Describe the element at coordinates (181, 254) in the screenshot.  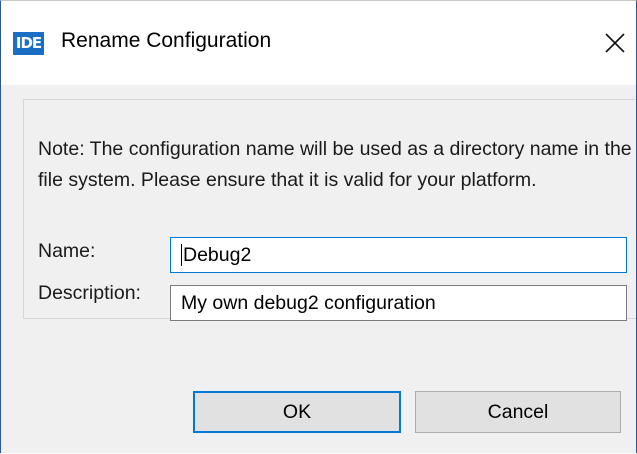
I see `text-caret` at that location.